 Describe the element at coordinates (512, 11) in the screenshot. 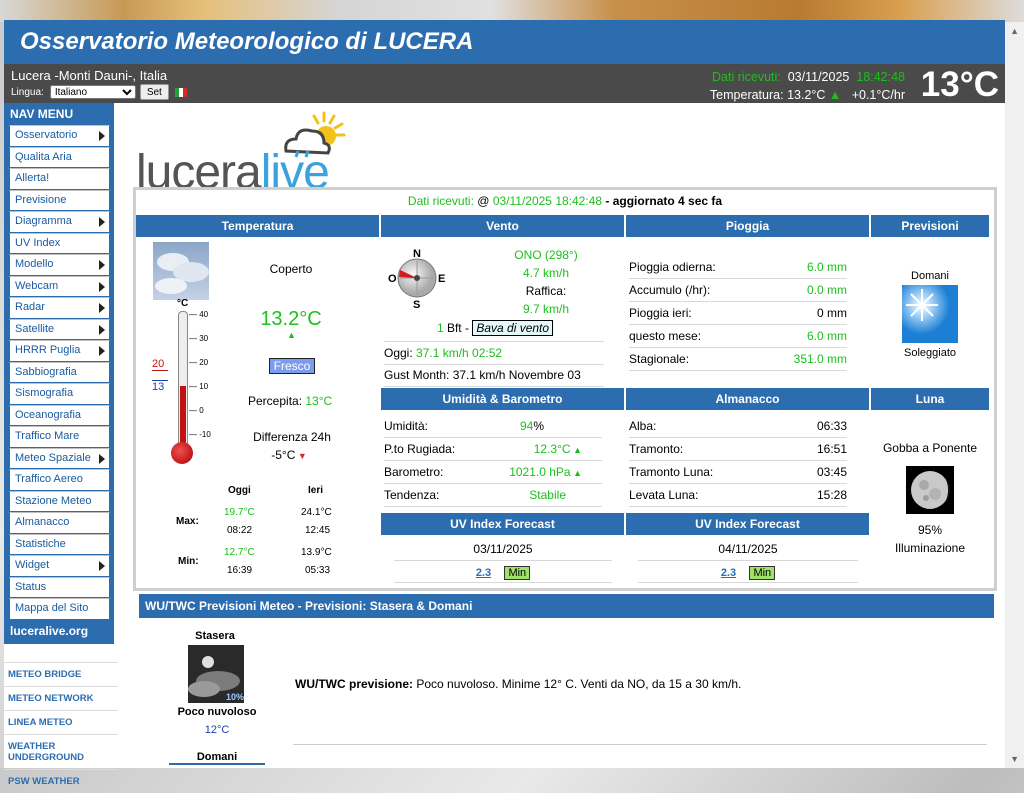

I see `top-background-strip` at that location.